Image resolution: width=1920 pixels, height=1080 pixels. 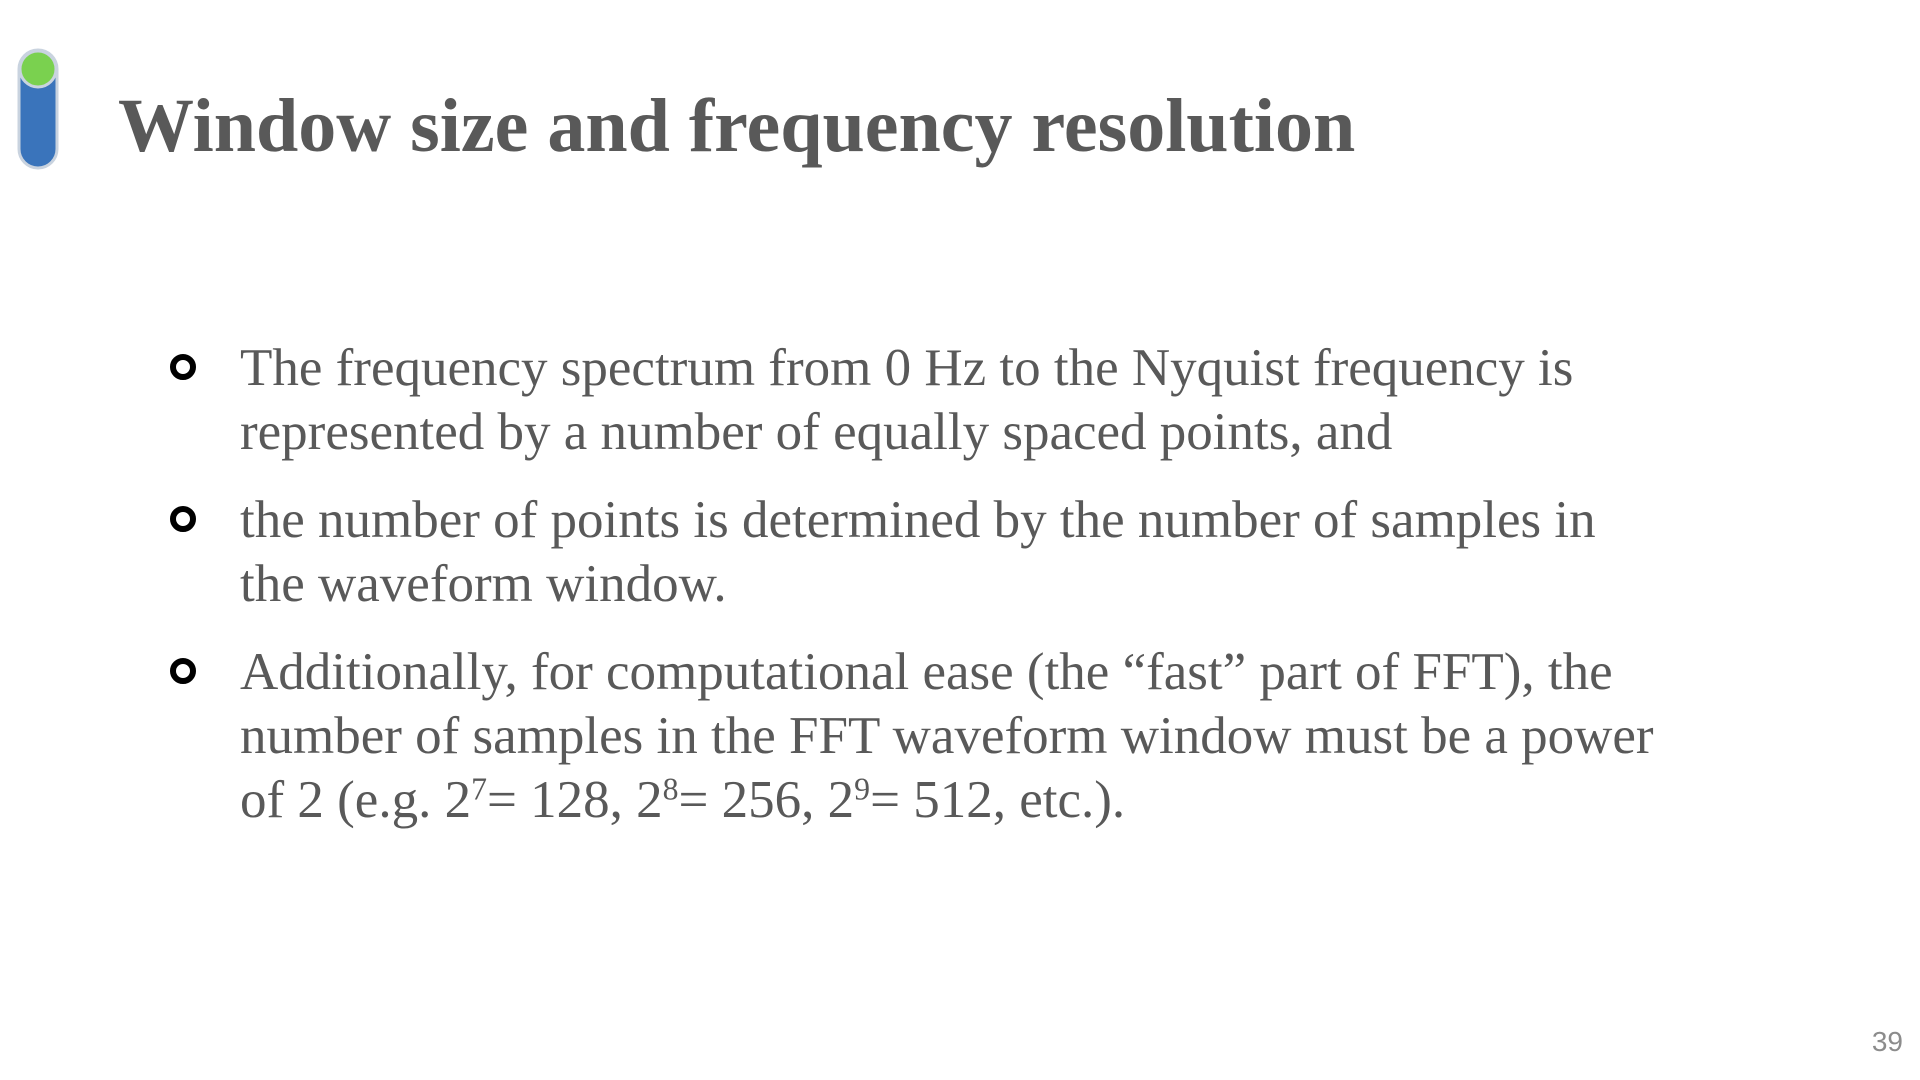 I want to click on exponent: 8, so click(x=670, y=789).